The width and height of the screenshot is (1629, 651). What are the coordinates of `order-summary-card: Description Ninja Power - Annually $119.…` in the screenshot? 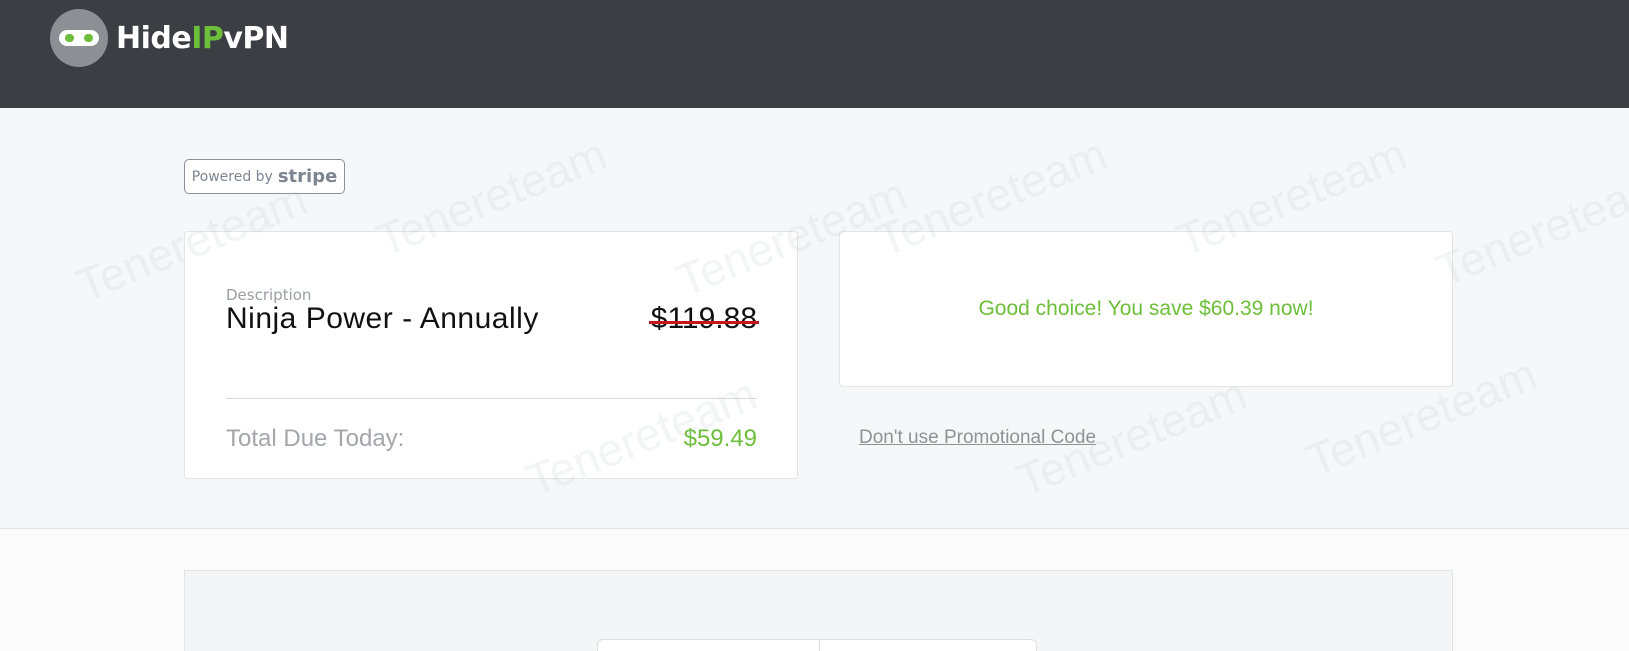 It's located at (491, 355).